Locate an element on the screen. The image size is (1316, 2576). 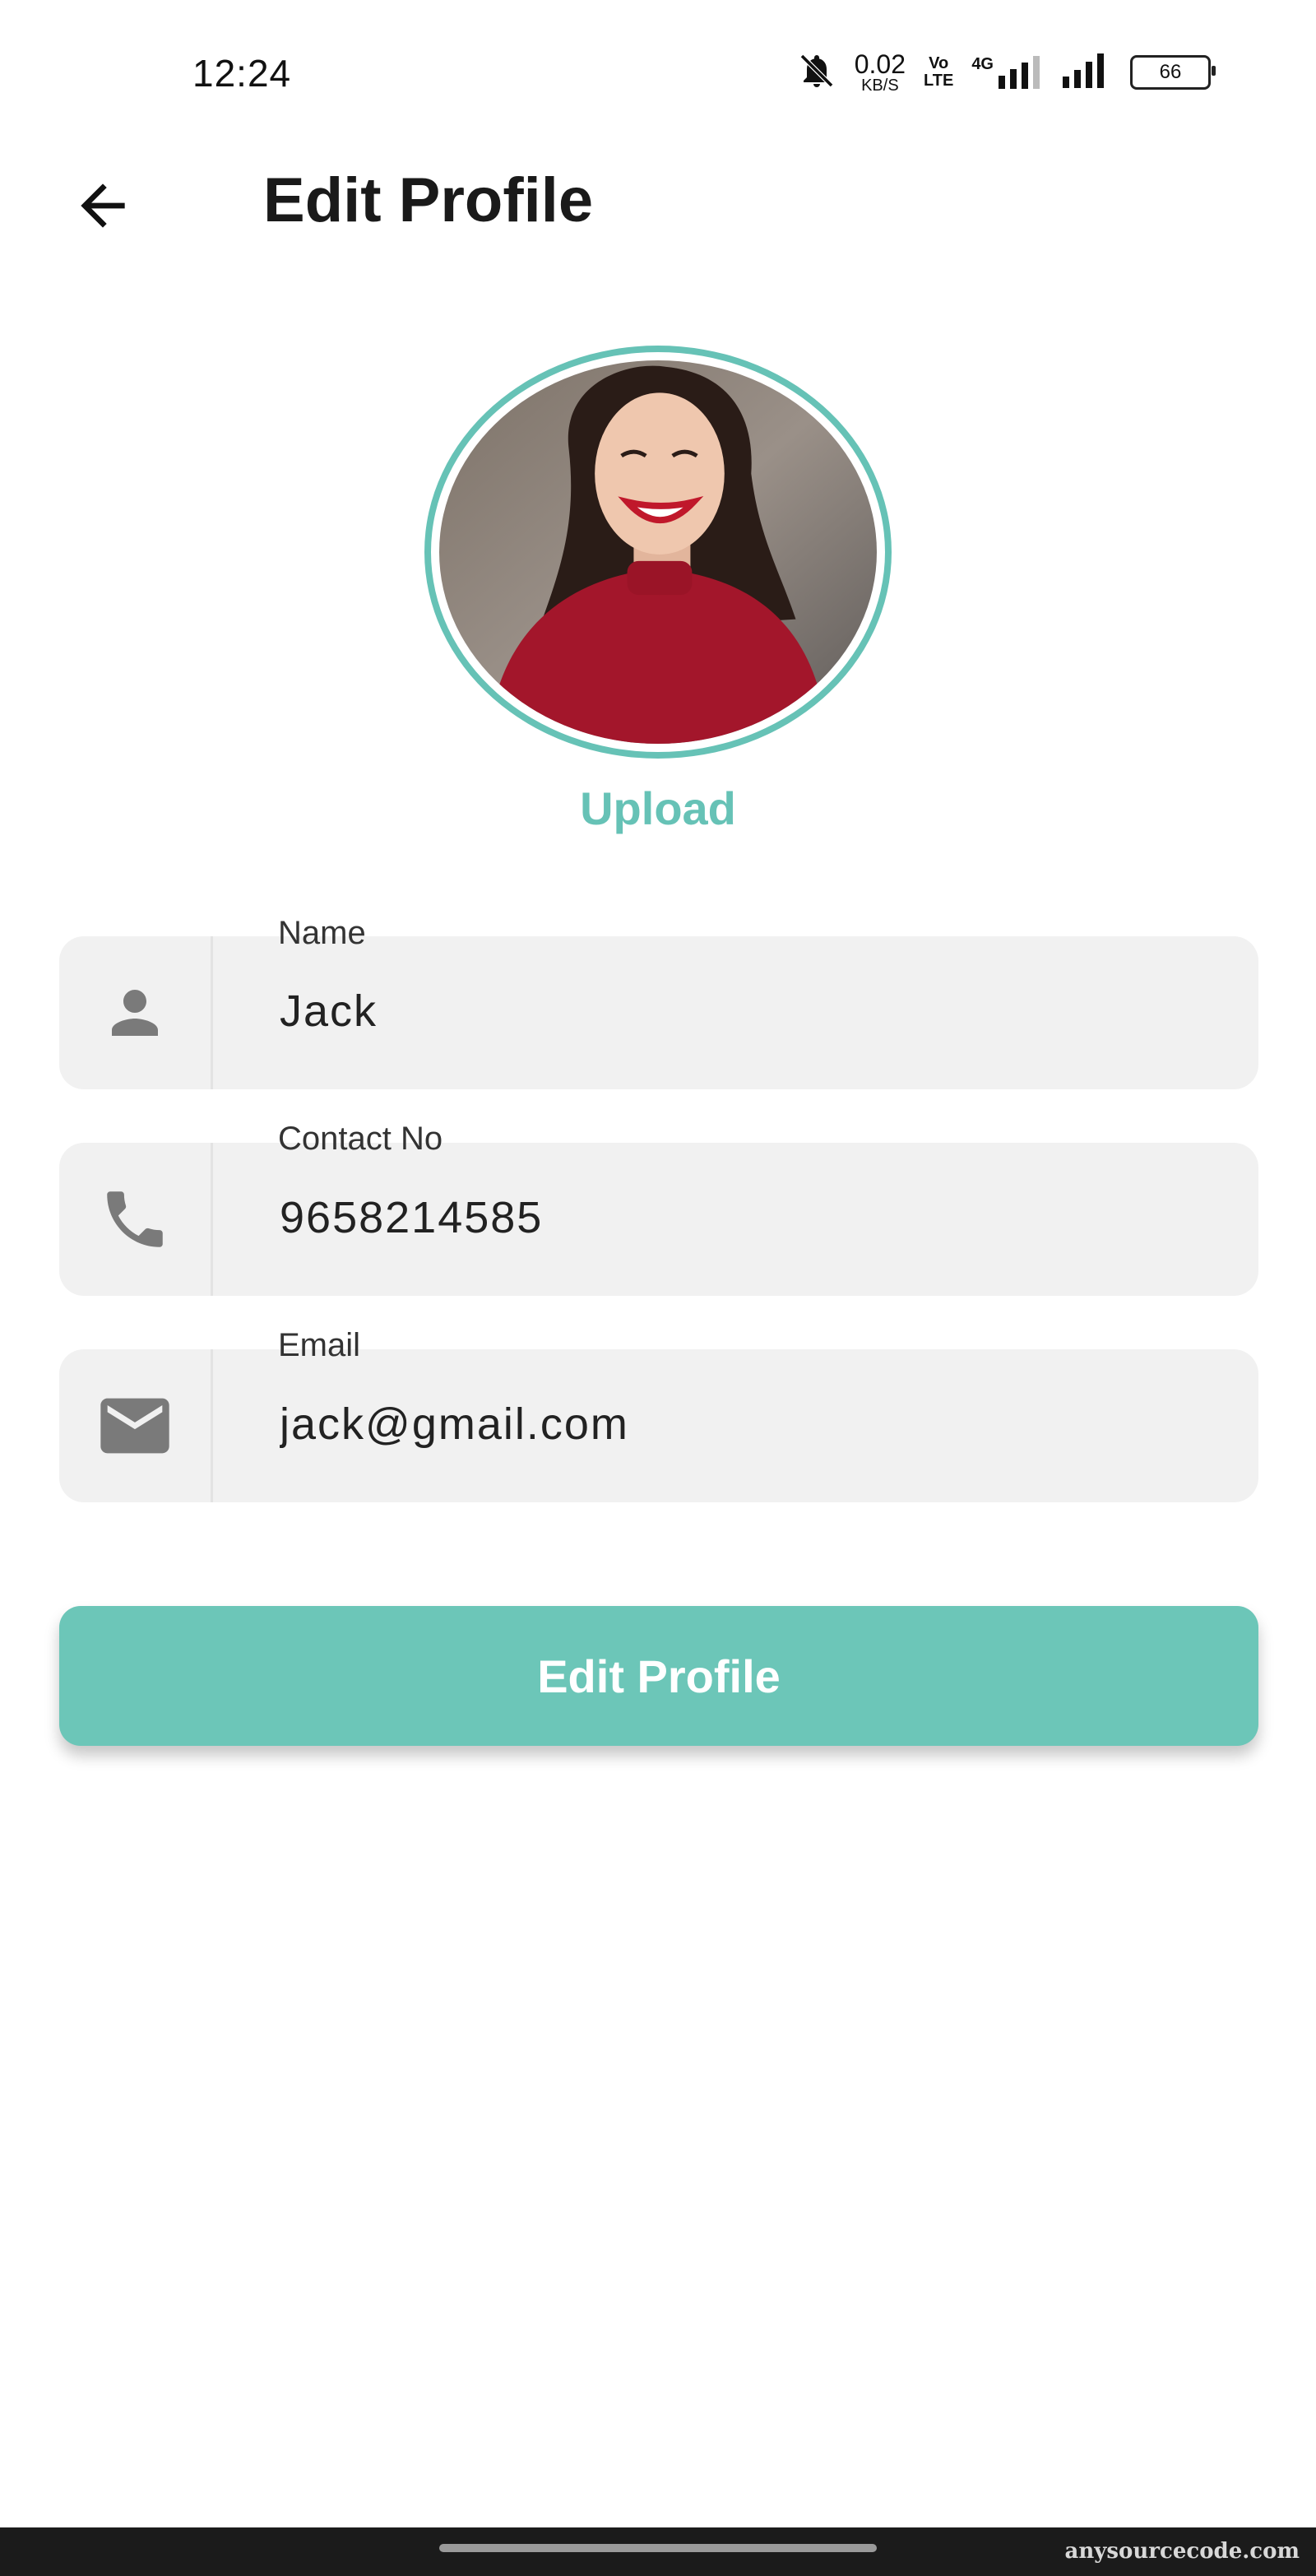
phone-icon is located at coordinates (135, 1219).